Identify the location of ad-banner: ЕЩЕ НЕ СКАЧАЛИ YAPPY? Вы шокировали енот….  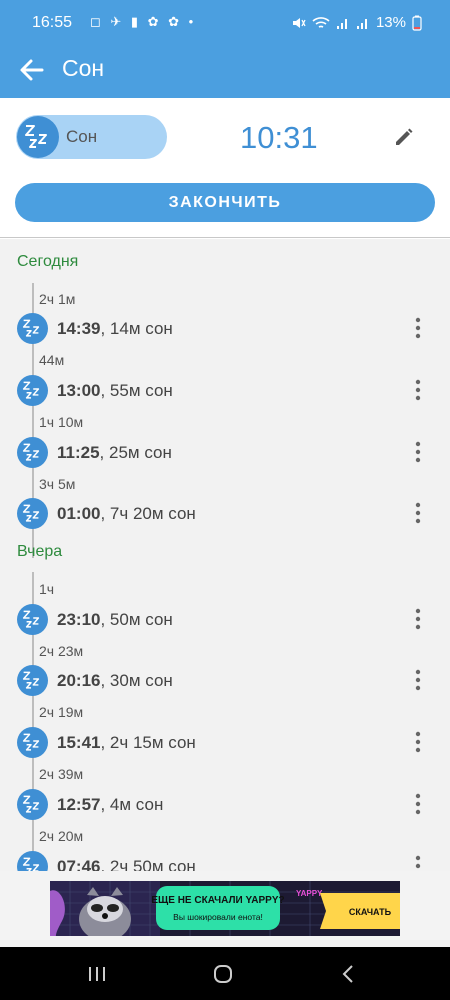
(225, 908).